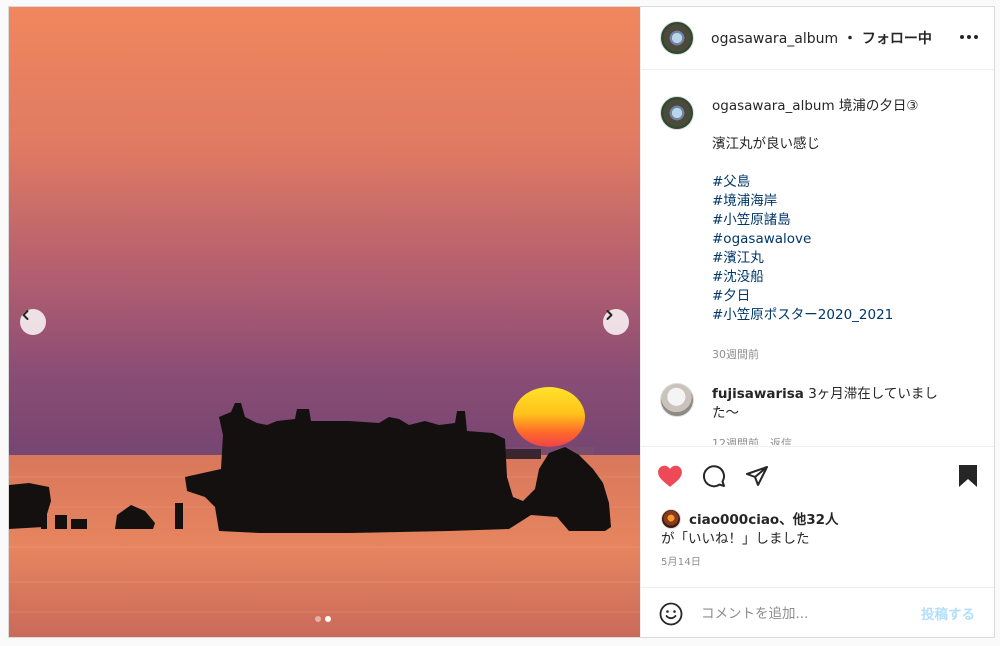  What do you see at coordinates (318, 619) in the screenshot?
I see `carousel-dot` at bounding box center [318, 619].